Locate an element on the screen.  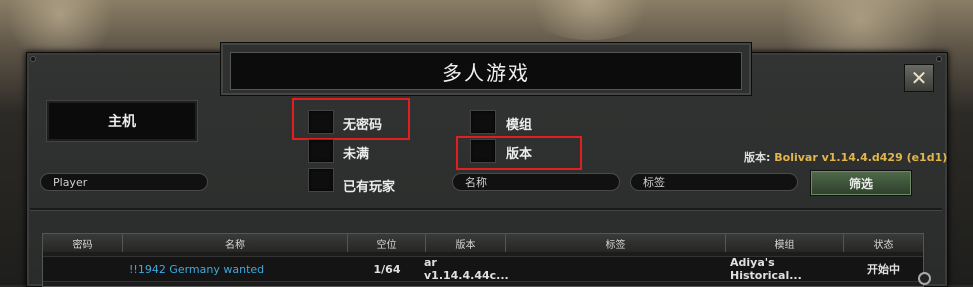
scrollbar-handle is located at coordinates (924, 278).